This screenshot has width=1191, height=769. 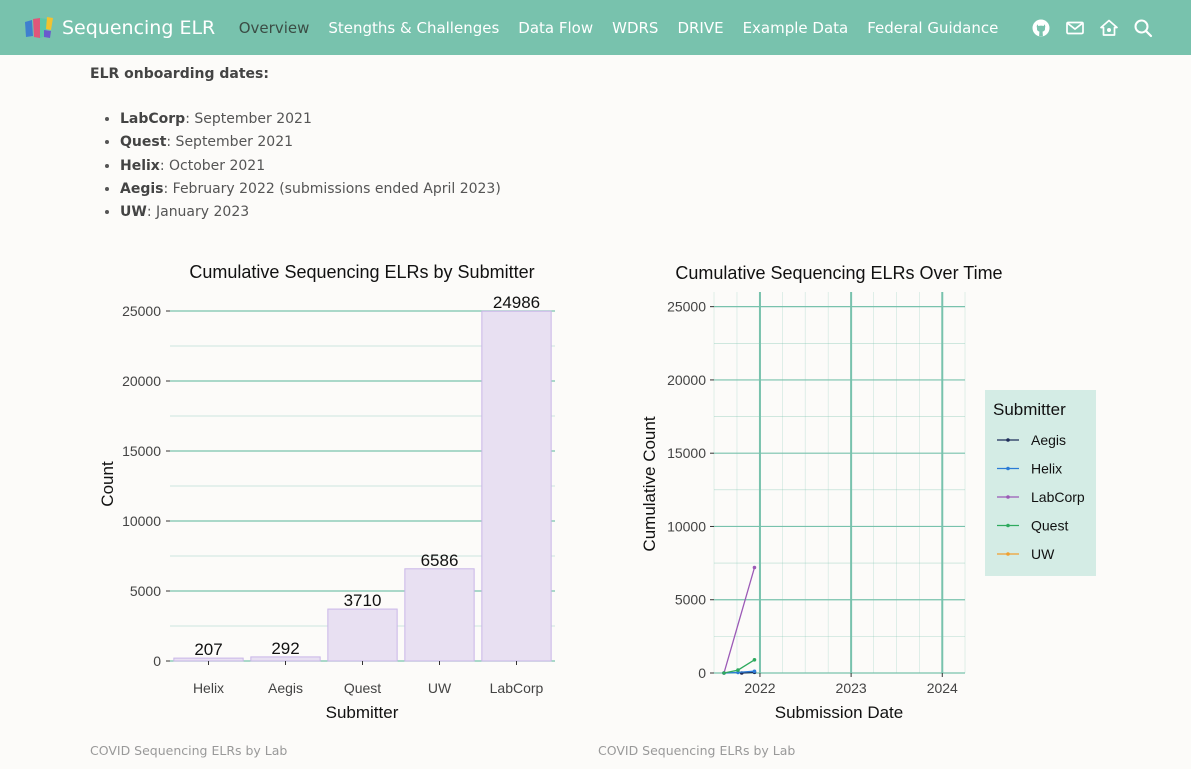 What do you see at coordinates (690, 490) in the screenshot?
I see `line-chart-y-axis: 0 5000 10000 15000 20000 25000` at bounding box center [690, 490].